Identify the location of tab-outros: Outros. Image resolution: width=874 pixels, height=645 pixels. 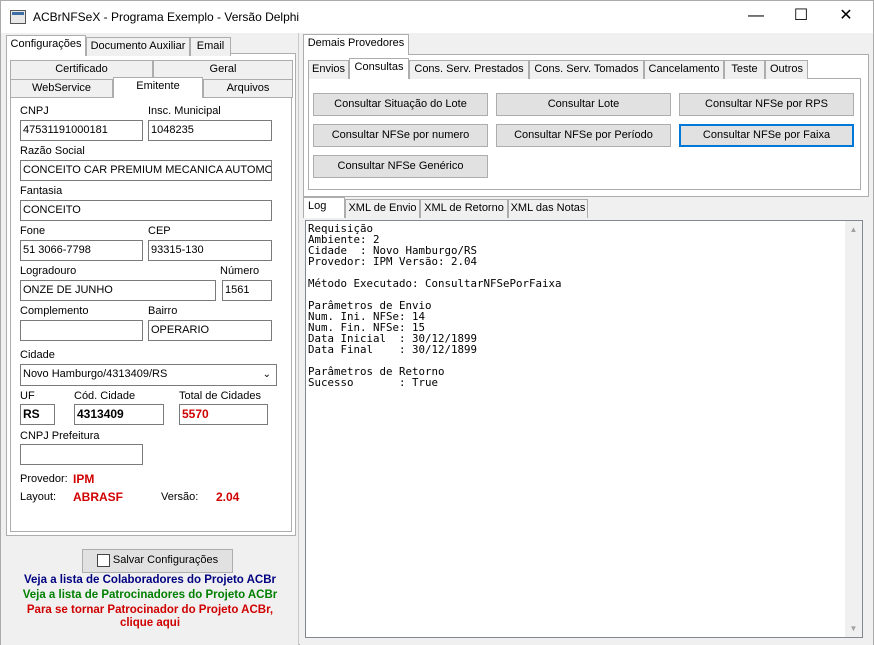
(786, 69).